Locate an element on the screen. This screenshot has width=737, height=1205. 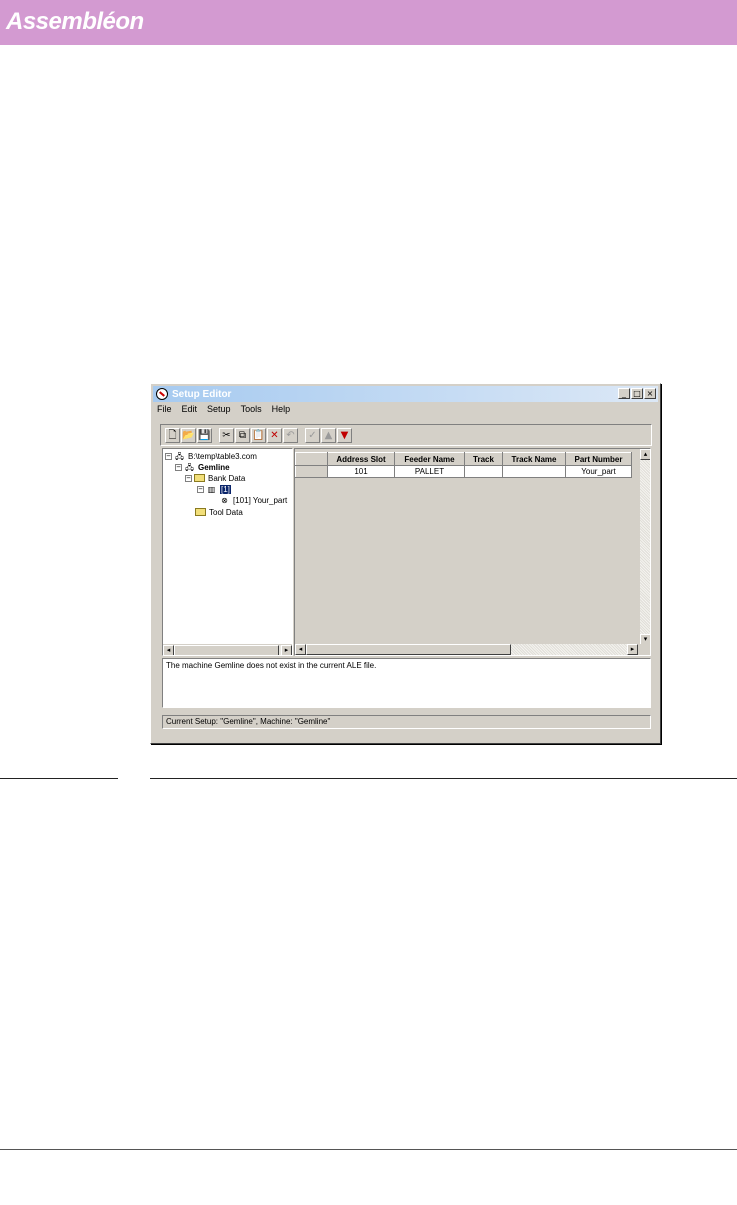
assembleon-logo: Assembléon is located at coordinates (75, 21).